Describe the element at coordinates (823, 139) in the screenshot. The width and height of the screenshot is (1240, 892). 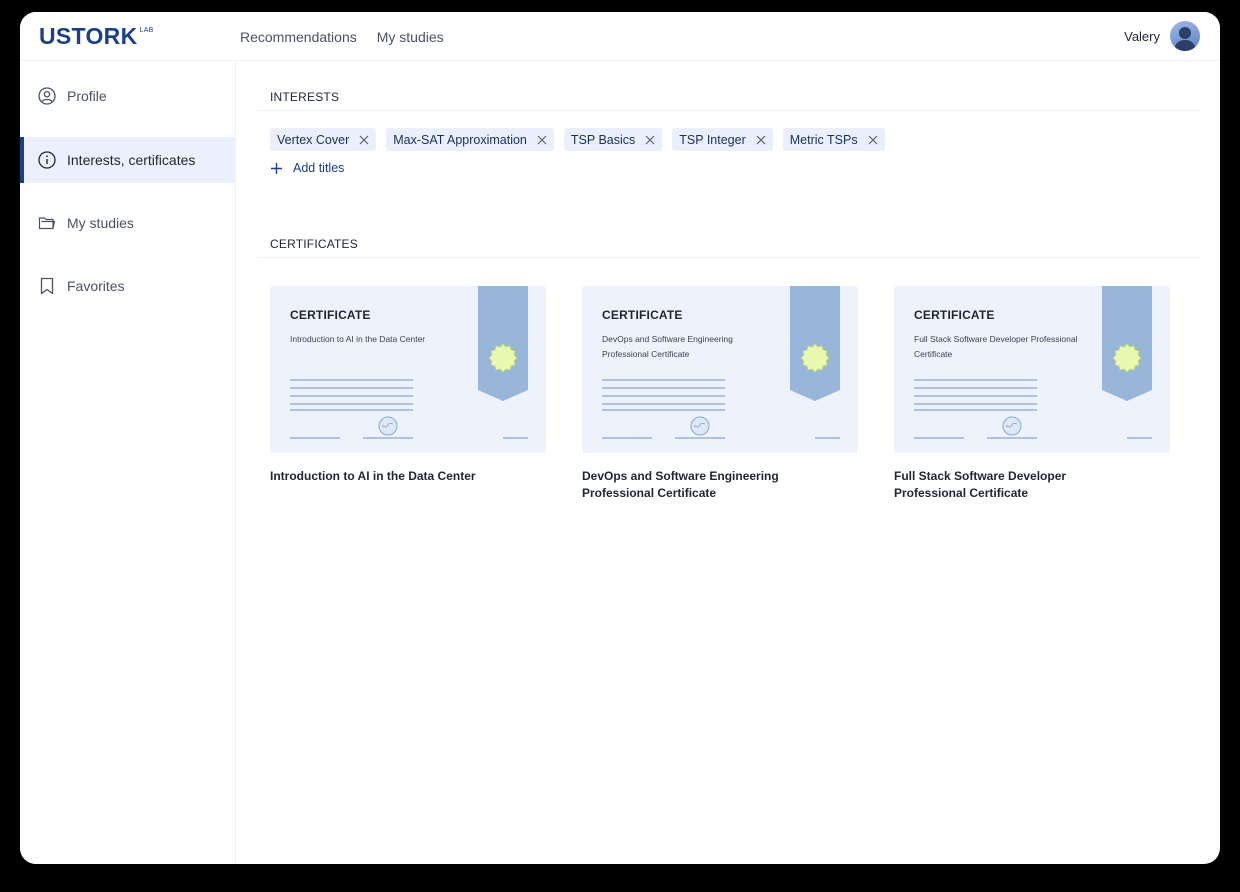
I see `chip-label: Metric TSPs` at that location.